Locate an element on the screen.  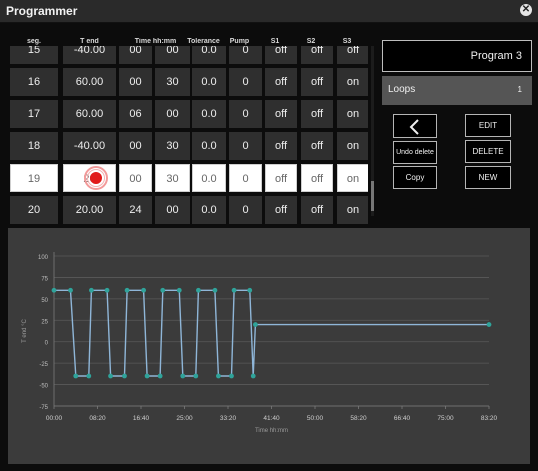
close-icon: ✕ is located at coordinates (526, 10).